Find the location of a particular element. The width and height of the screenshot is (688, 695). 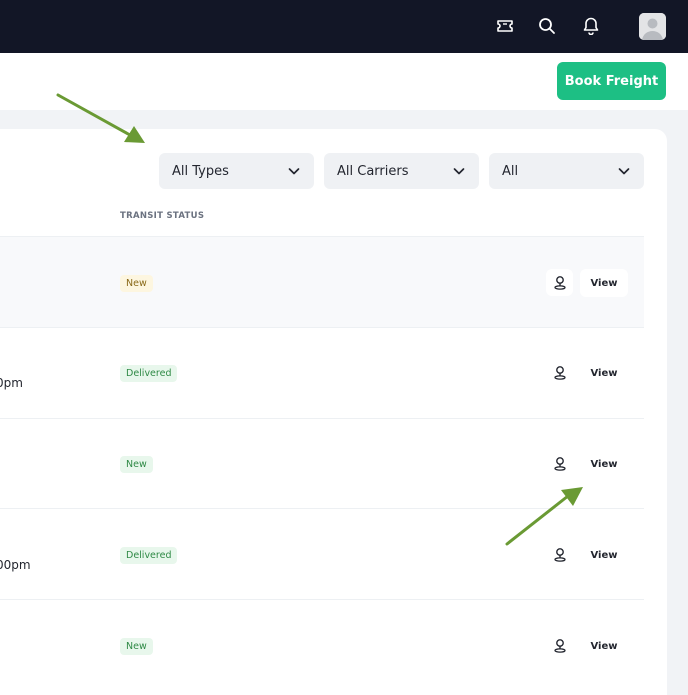

column-header-transit-status: TRANSIT STATUS is located at coordinates (162, 216).